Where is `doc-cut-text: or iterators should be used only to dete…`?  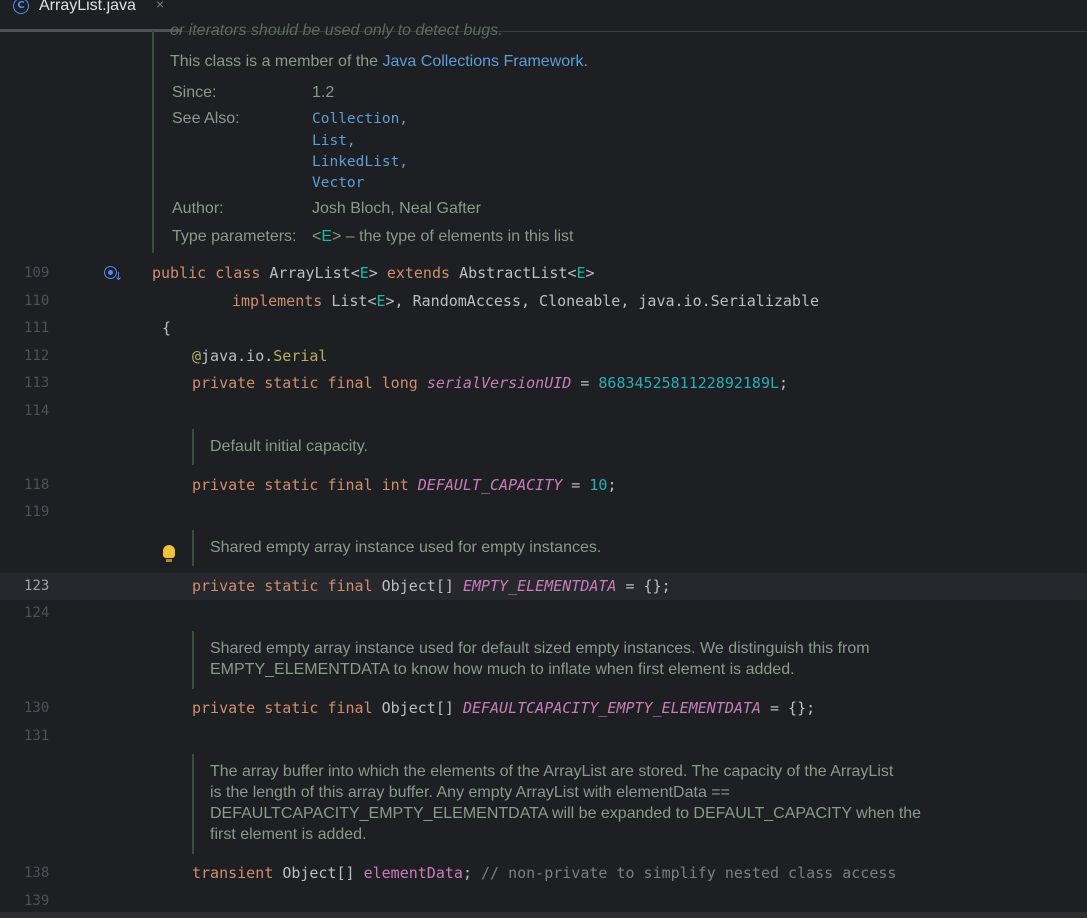 doc-cut-text: or iterators should be used only to dete… is located at coordinates (336, 30).